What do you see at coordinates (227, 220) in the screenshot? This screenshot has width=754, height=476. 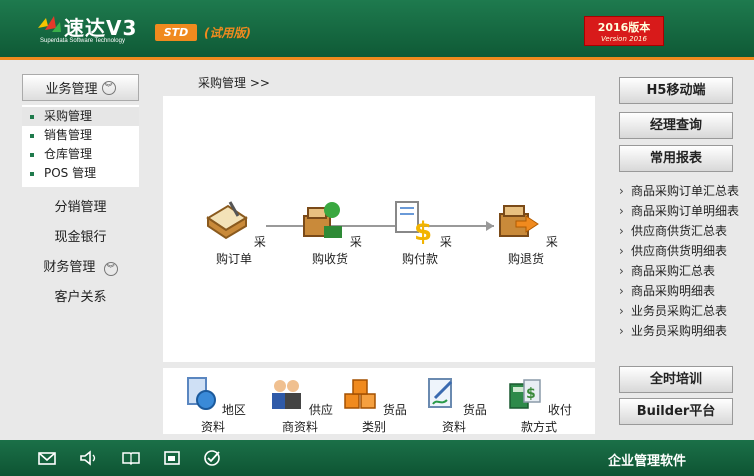 I see `purchase-order-icon` at bounding box center [227, 220].